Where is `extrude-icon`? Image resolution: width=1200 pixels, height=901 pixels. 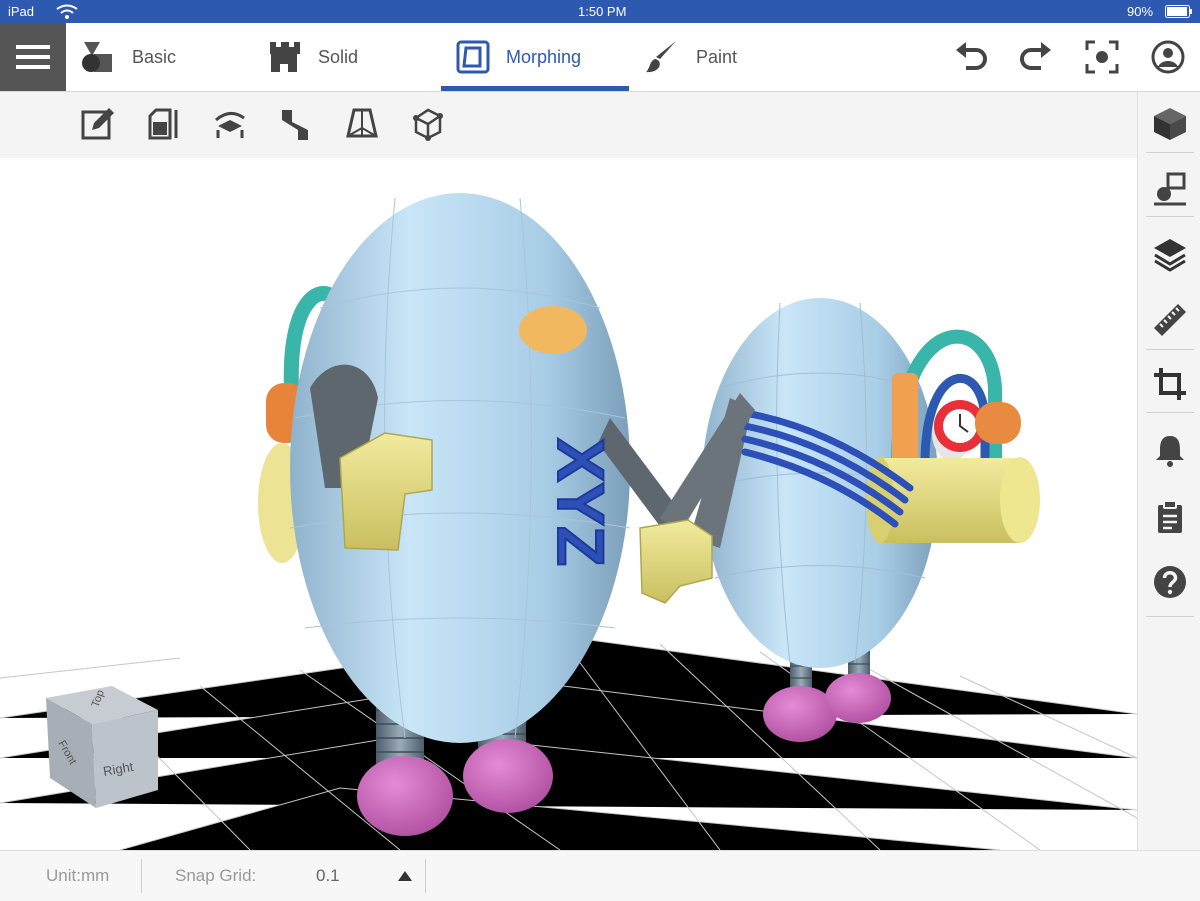 extrude-icon is located at coordinates (163, 124).